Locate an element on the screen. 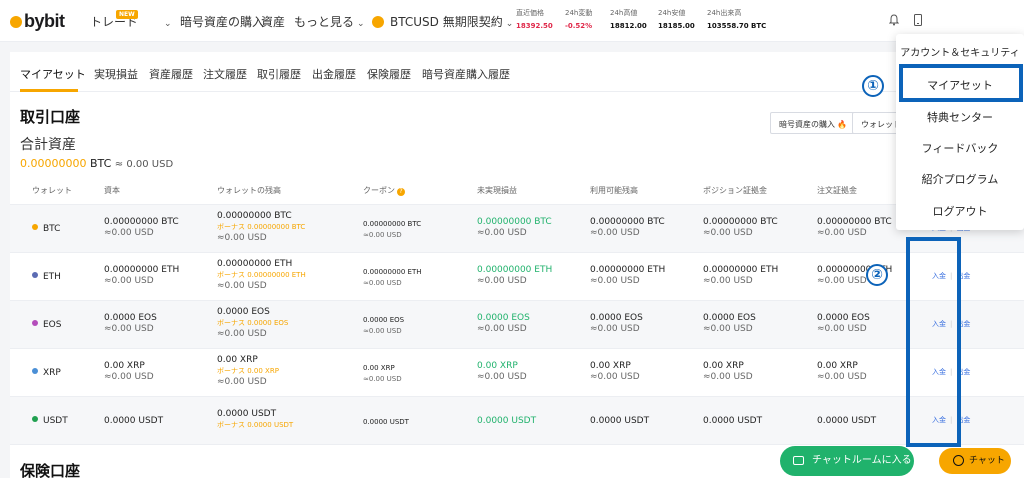  available-cell: 0.0000 EOS ≈0.00 USD is located at coordinates (616, 324).